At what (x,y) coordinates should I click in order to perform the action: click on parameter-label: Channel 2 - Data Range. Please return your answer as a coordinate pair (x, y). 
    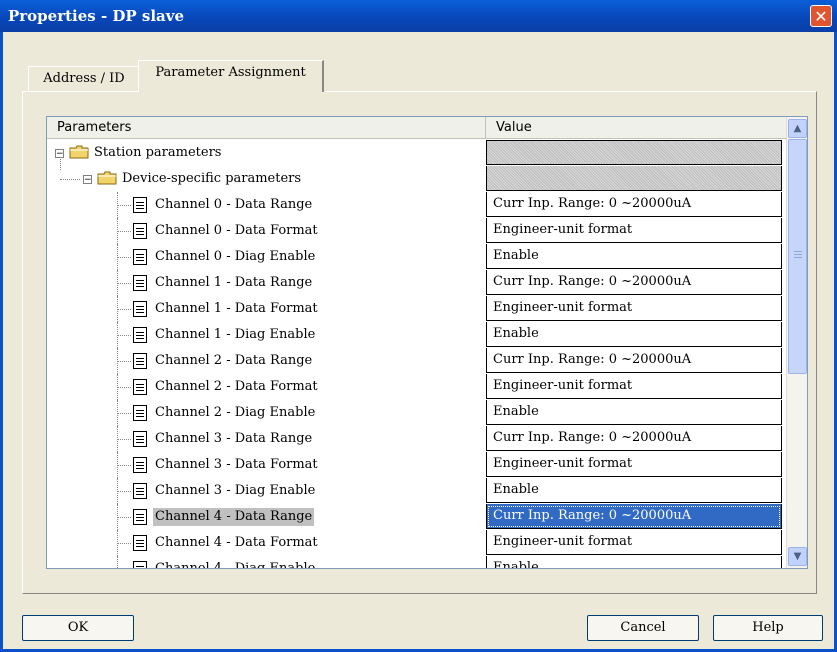
    Looking at the image, I should click on (234, 360).